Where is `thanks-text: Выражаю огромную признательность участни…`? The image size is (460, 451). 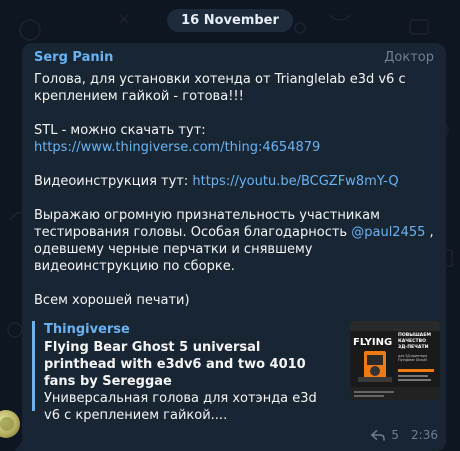
thanks-text: Выражаю огромную признательность участни… is located at coordinates (207, 224).